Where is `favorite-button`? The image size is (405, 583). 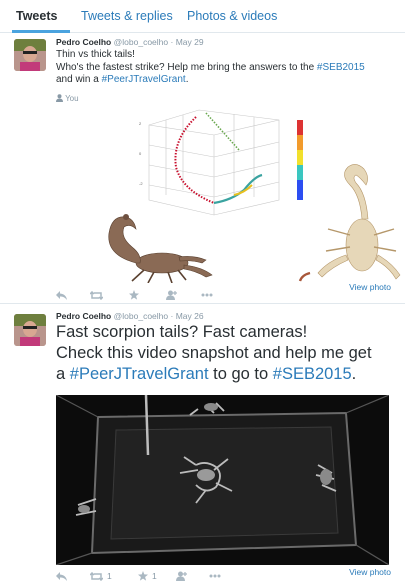 favorite-button is located at coordinates (136, 295).